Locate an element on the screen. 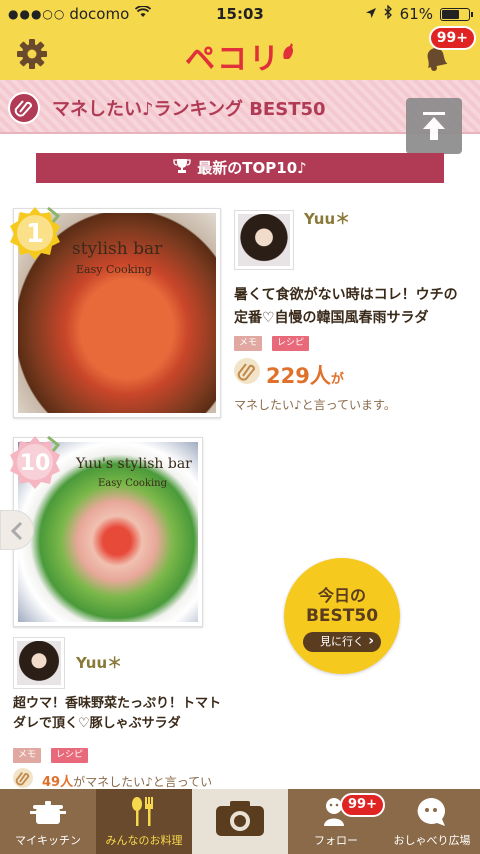 The height and width of the screenshot is (854, 480). mane-say-text: マネしたい♪と言っています。 is located at coordinates (315, 405).